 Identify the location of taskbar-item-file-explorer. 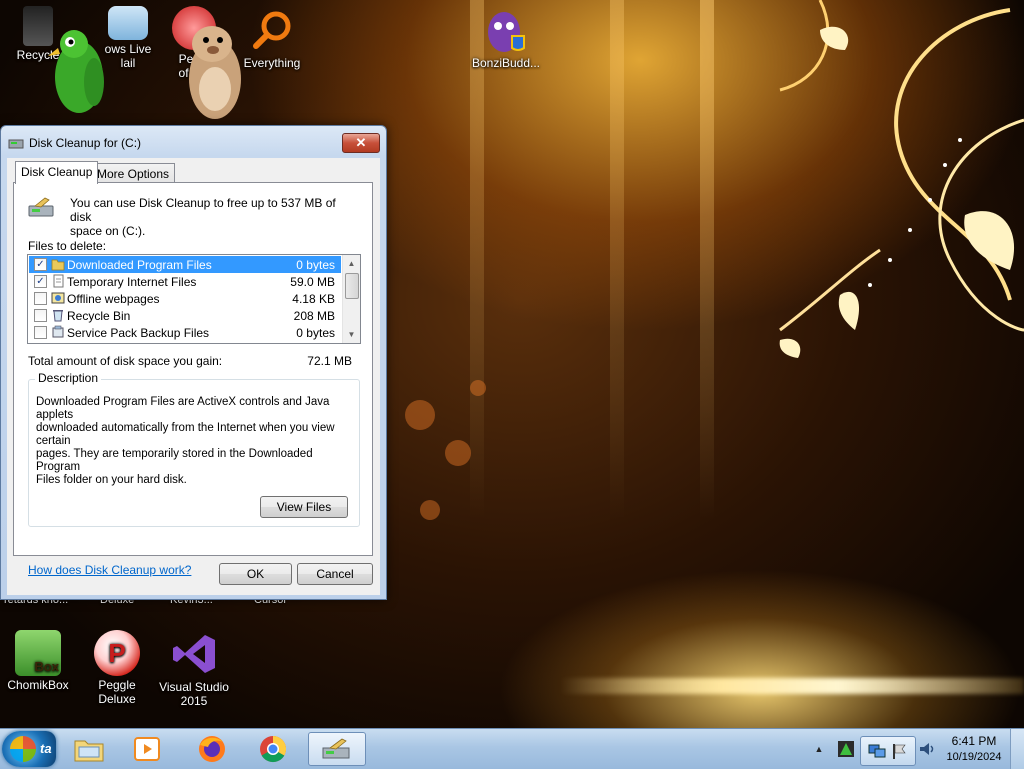
(89, 749).